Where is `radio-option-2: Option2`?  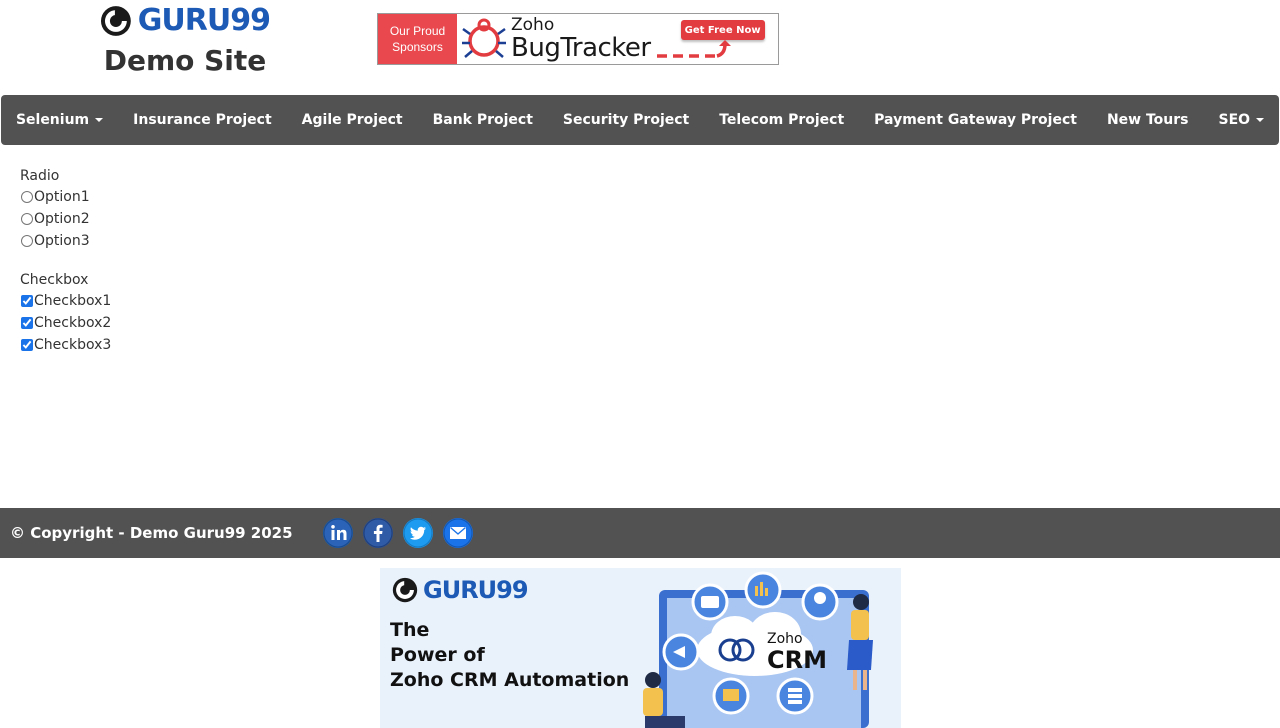 radio-option-2: Option2 is located at coordinates (65, 219).